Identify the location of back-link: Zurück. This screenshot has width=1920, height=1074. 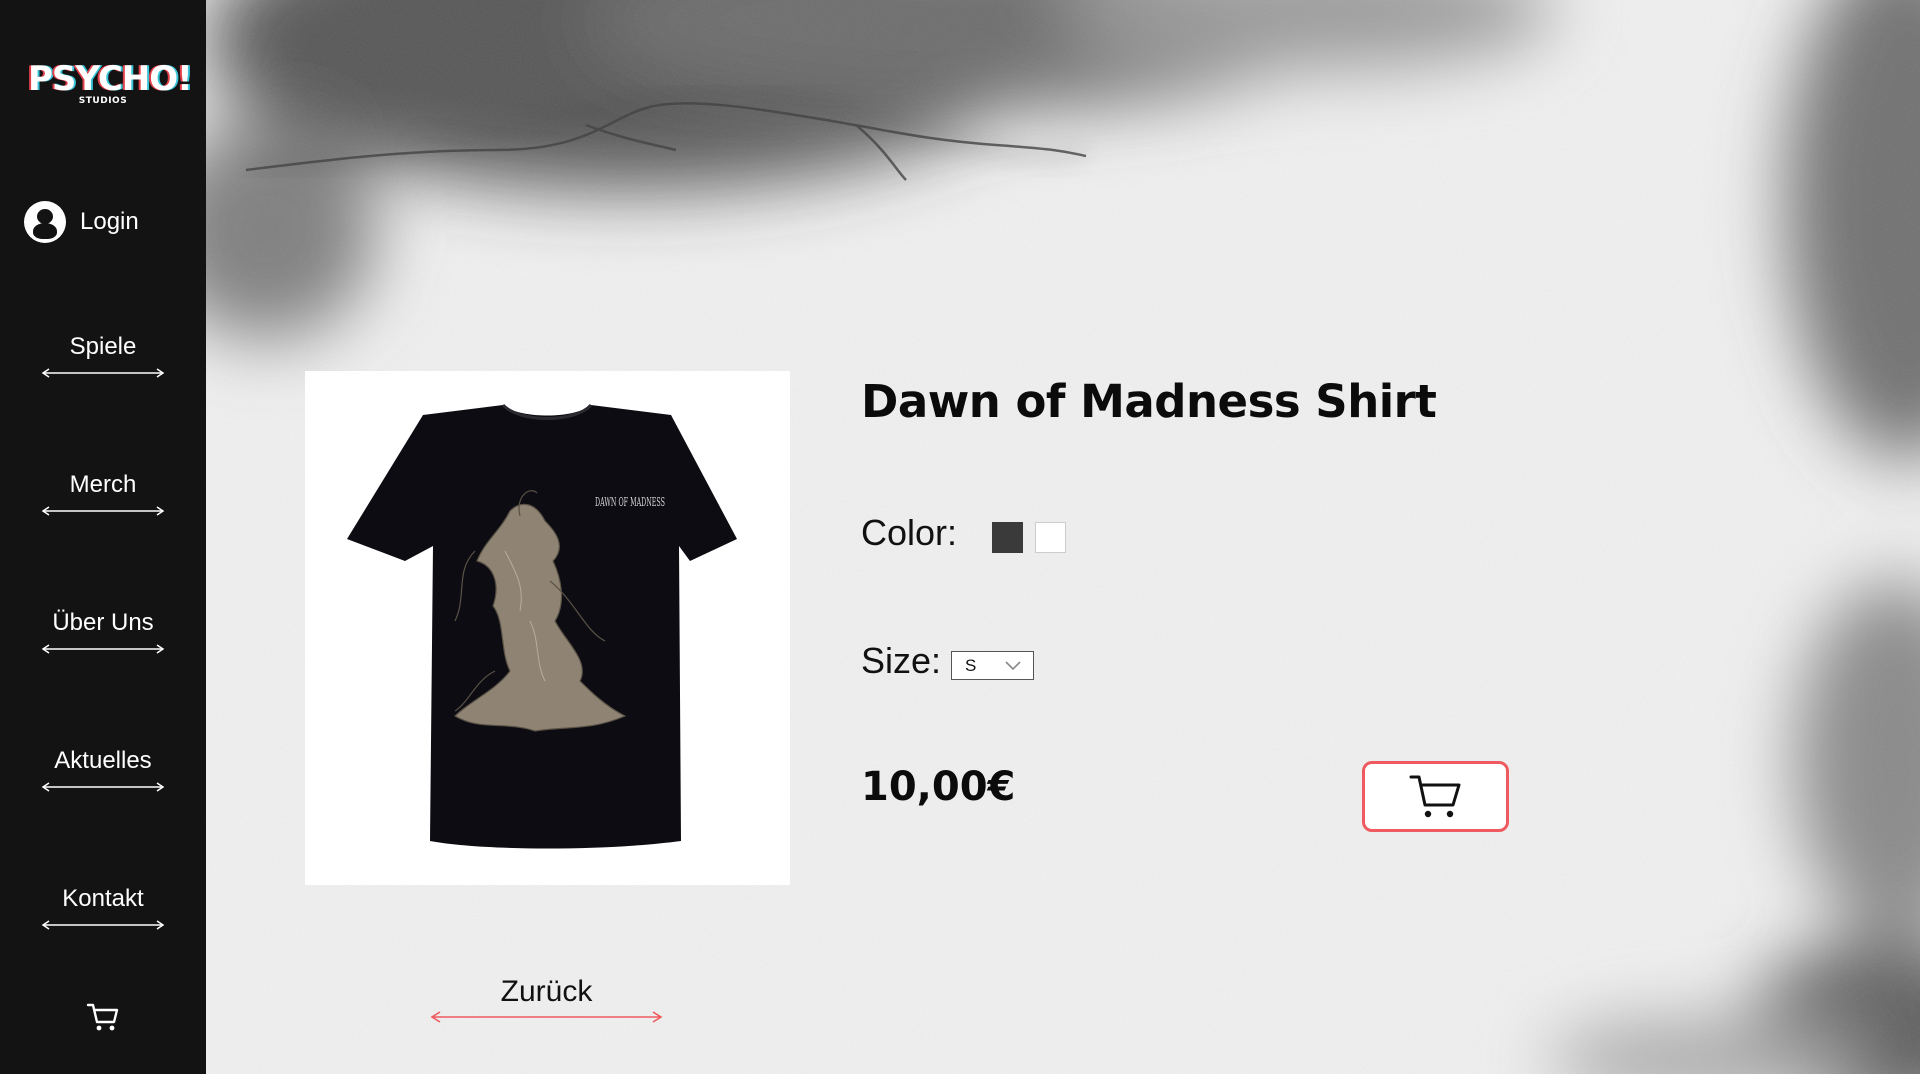
(546, 998).